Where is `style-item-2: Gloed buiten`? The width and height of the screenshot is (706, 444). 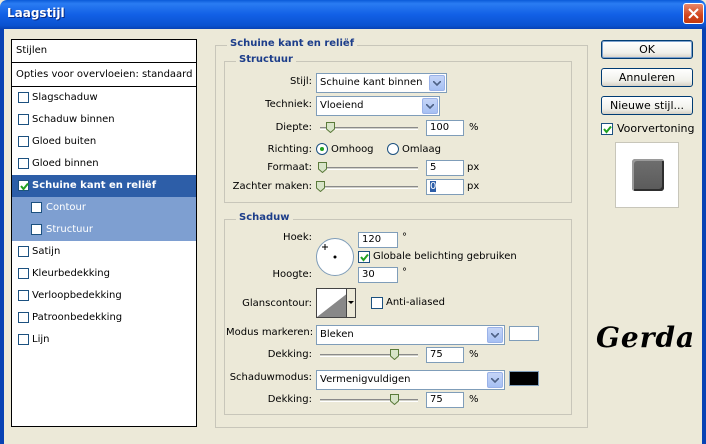
style-item-2: Gloed buiten is located at coordinates (104, 142).